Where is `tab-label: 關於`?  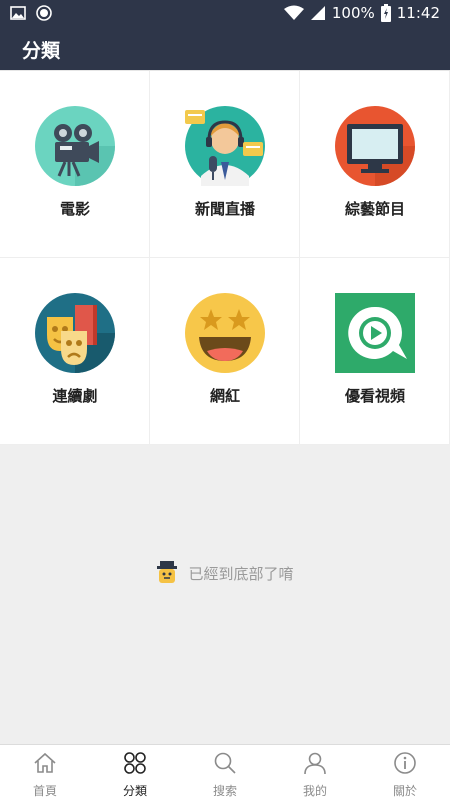 tab-label: 關於 is located at coordinates (404, 791).